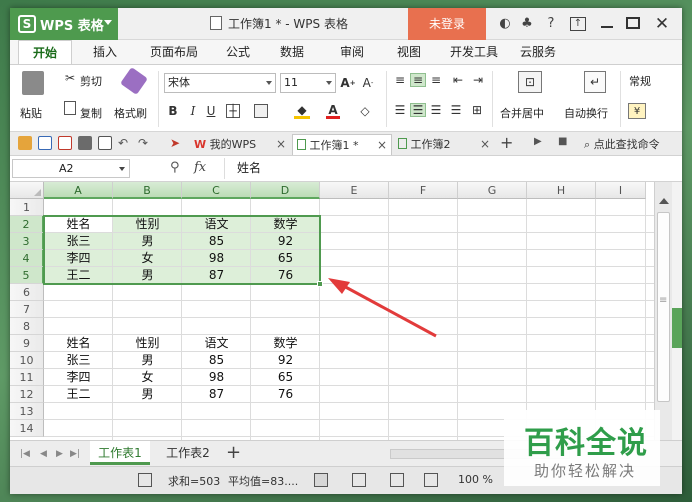 The image size is (692, 502). I want to click on pin-icon: ➤, so click(177, 143).